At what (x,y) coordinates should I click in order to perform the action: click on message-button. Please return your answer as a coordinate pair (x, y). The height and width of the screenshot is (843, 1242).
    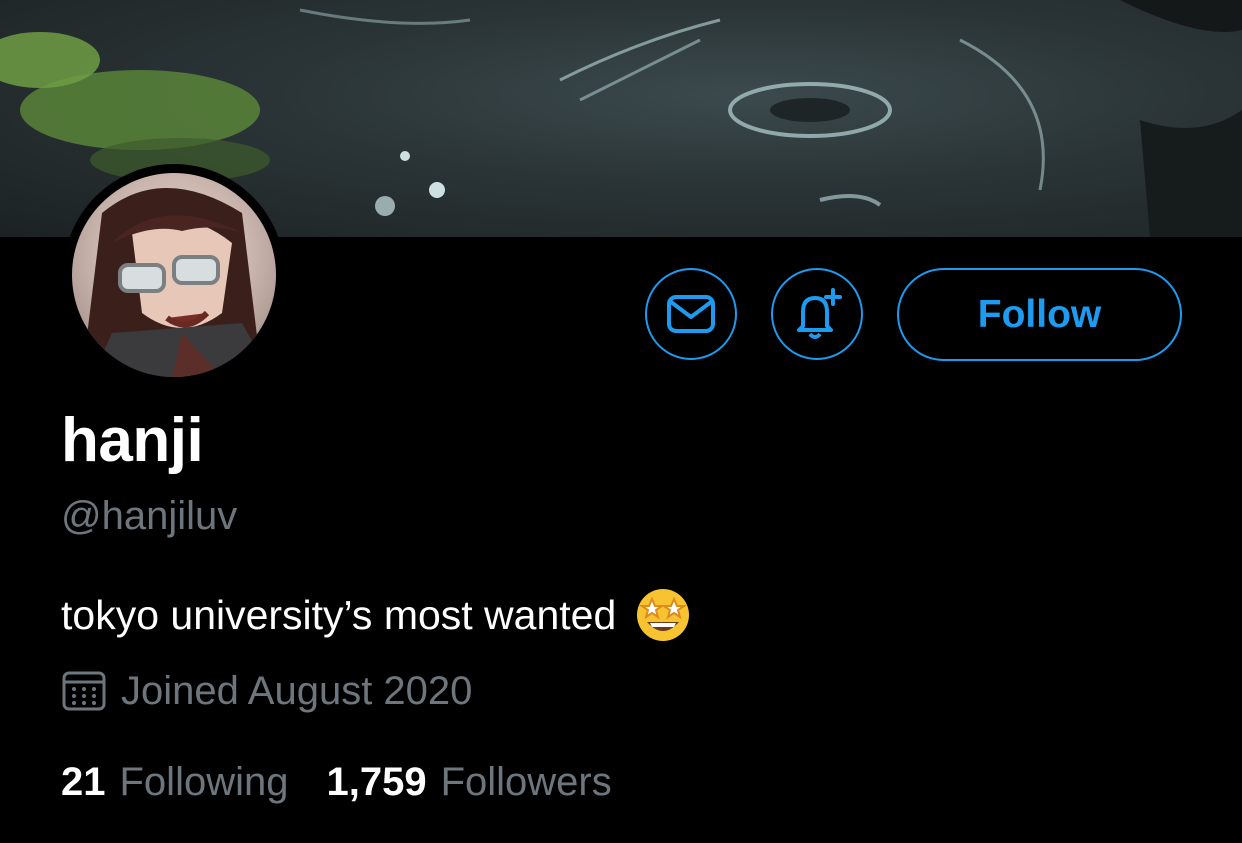
    Looking at the image, I should click on (691, 314).